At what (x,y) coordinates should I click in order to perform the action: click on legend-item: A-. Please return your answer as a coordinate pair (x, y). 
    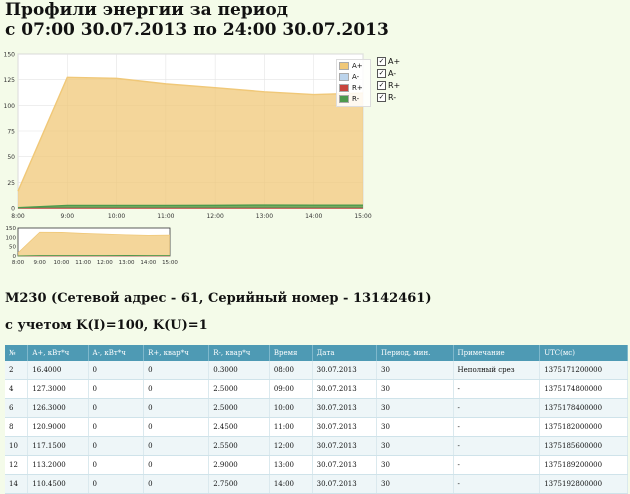
    Looking at the image, I should click on (353, 76).